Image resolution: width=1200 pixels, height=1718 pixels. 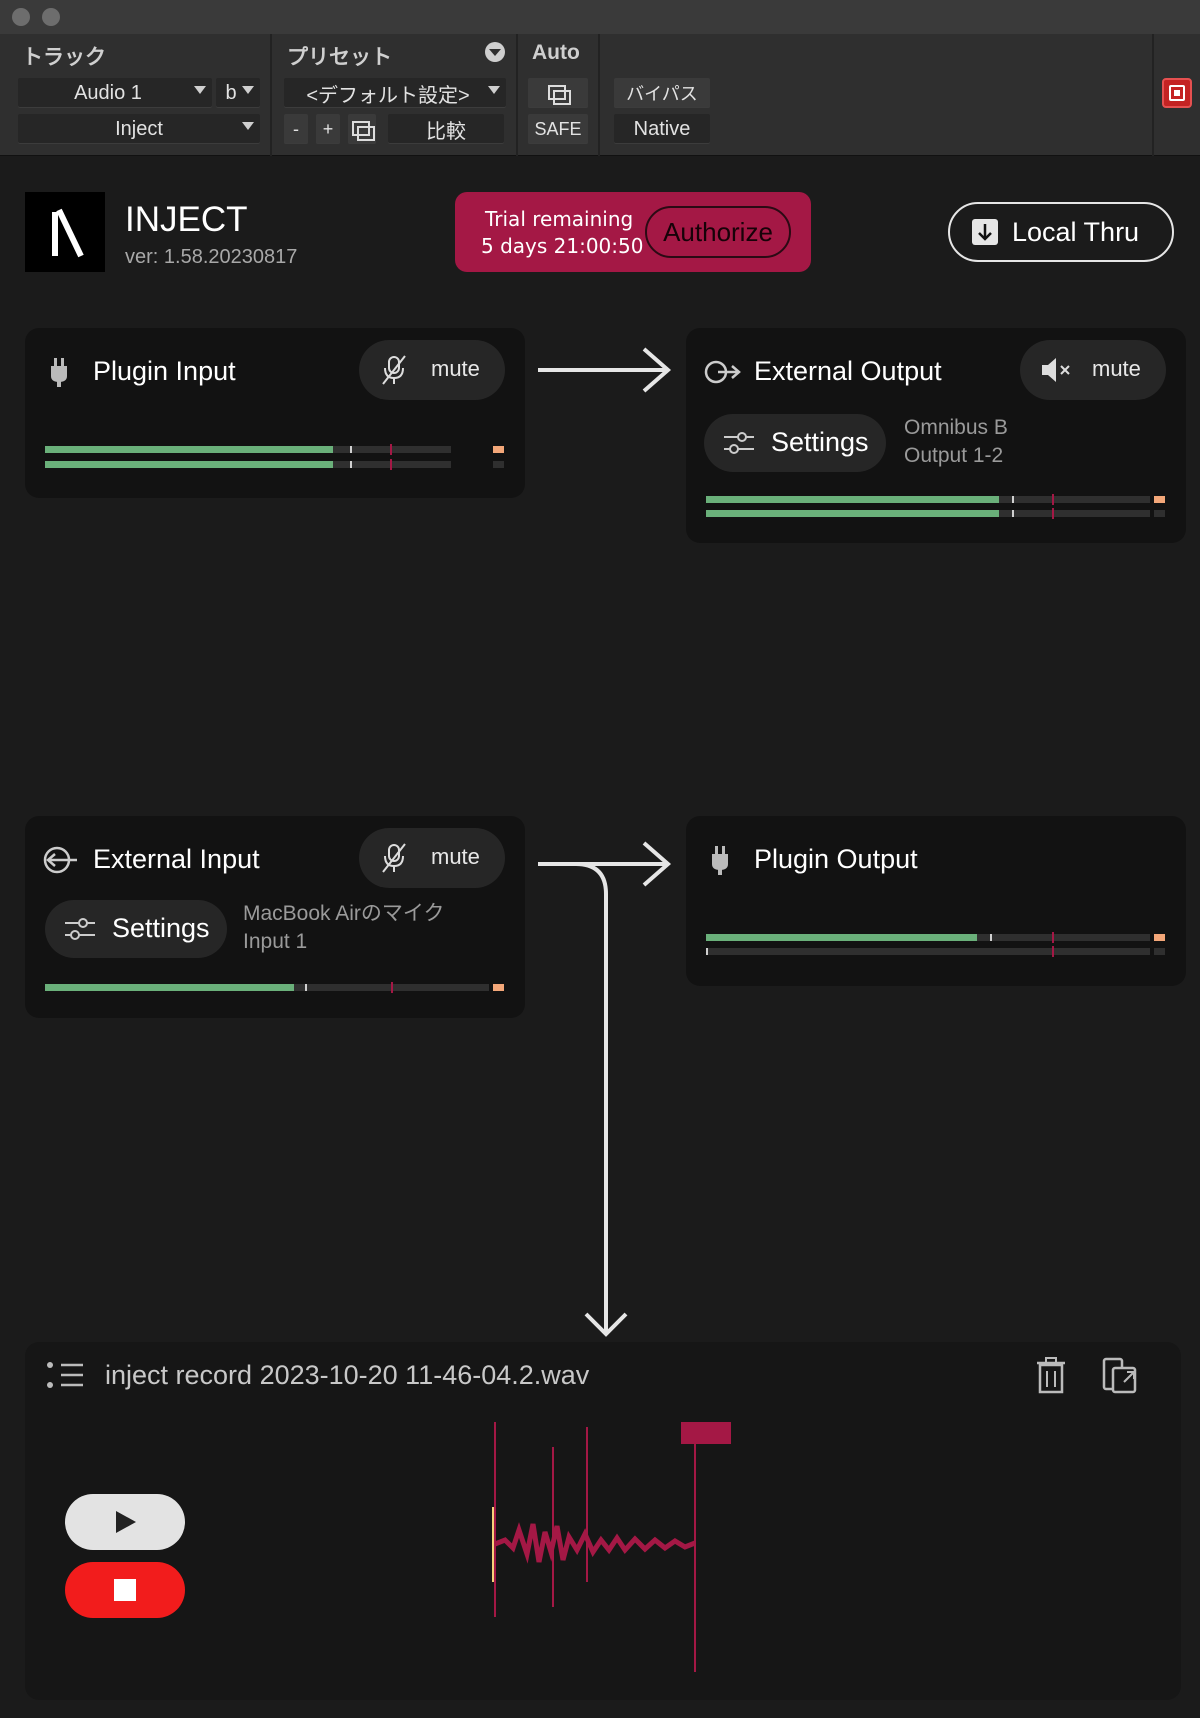 I want to click on safe-label: SAFE, so click(x=558, y=128).